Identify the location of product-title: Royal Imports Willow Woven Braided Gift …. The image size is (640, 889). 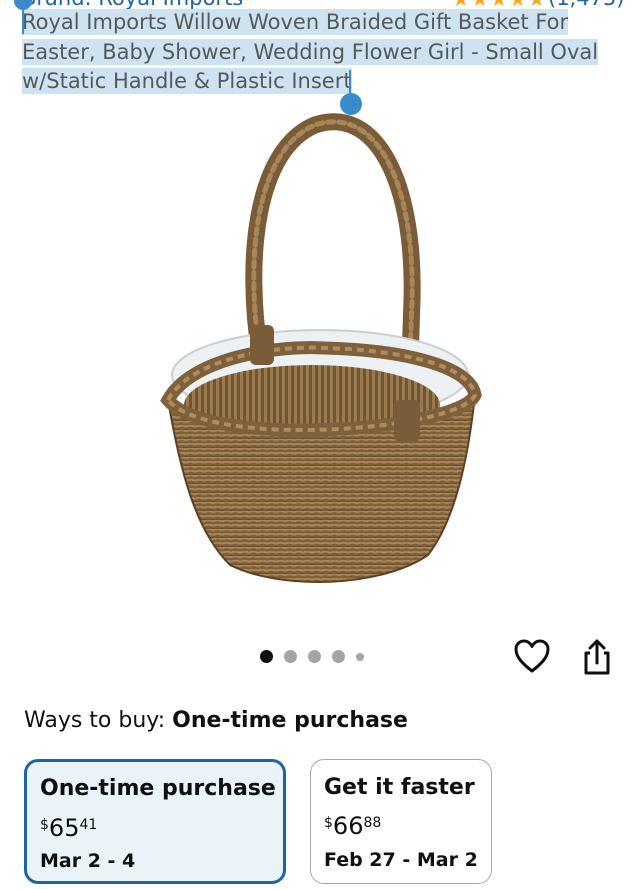
(322, 52).